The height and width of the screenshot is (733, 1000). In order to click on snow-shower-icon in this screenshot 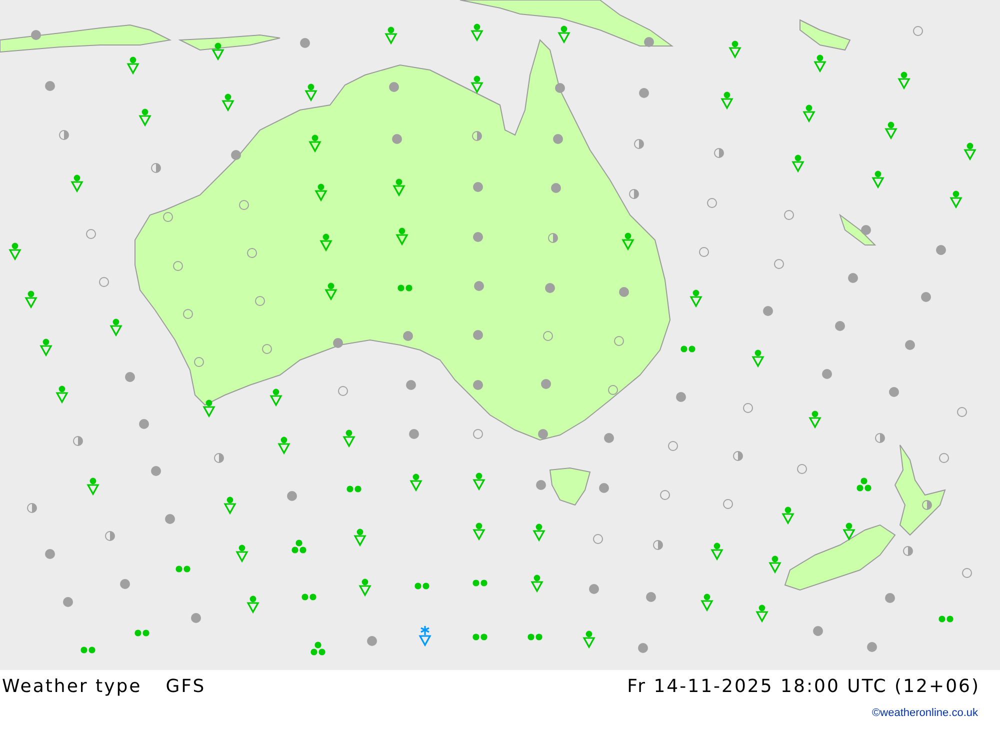, I will do `click(425, 636)`.